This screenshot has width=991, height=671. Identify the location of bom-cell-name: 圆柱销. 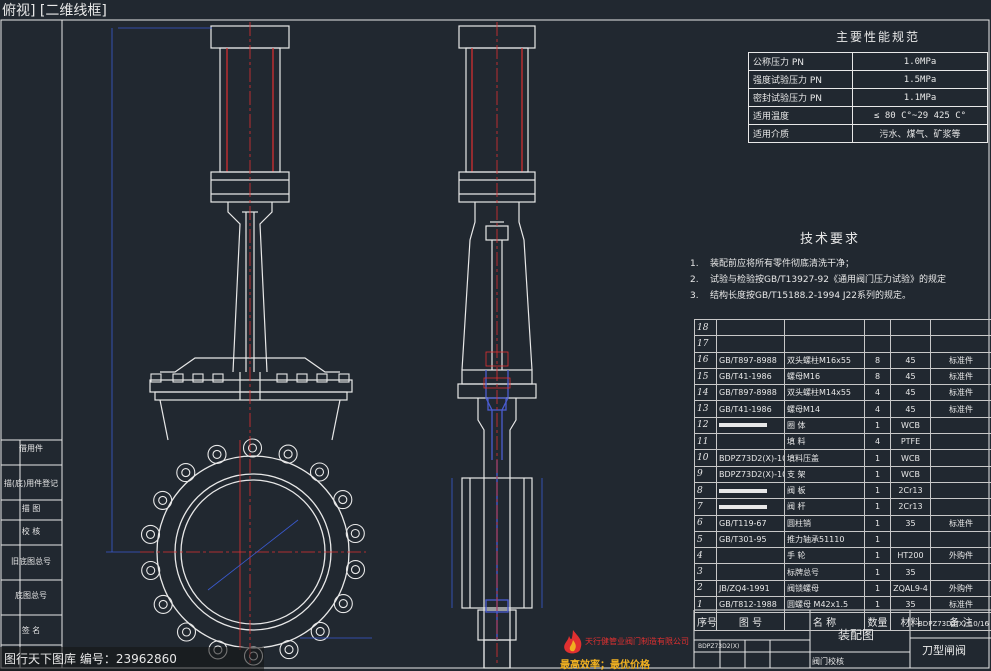
(824, 523).